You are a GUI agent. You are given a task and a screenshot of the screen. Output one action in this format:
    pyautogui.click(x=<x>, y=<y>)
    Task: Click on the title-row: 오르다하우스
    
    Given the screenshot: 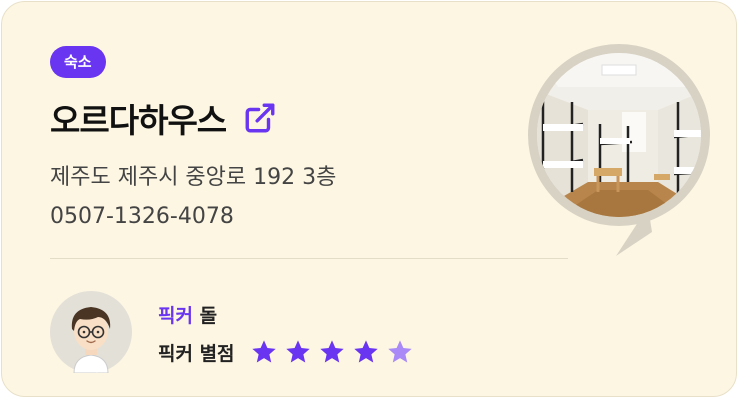 What is the action you would take?
    pyautogui.click(x=164, y=118)
    